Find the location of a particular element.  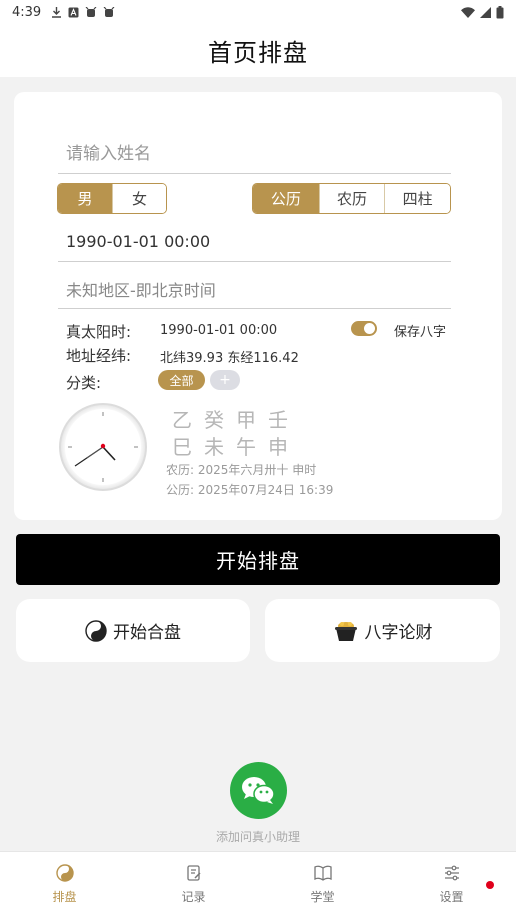

status-notification-icons is located at coordinates (83, 12).